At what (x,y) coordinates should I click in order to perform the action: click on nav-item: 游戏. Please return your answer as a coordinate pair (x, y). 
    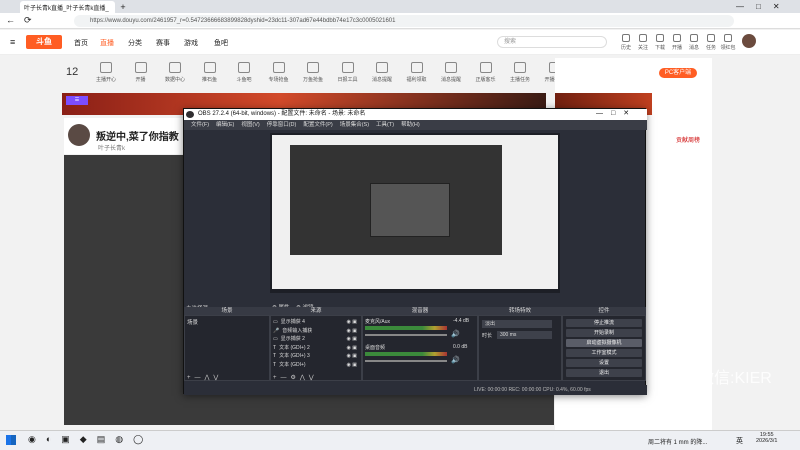
    Looking at the image, I should click on (191, 43).